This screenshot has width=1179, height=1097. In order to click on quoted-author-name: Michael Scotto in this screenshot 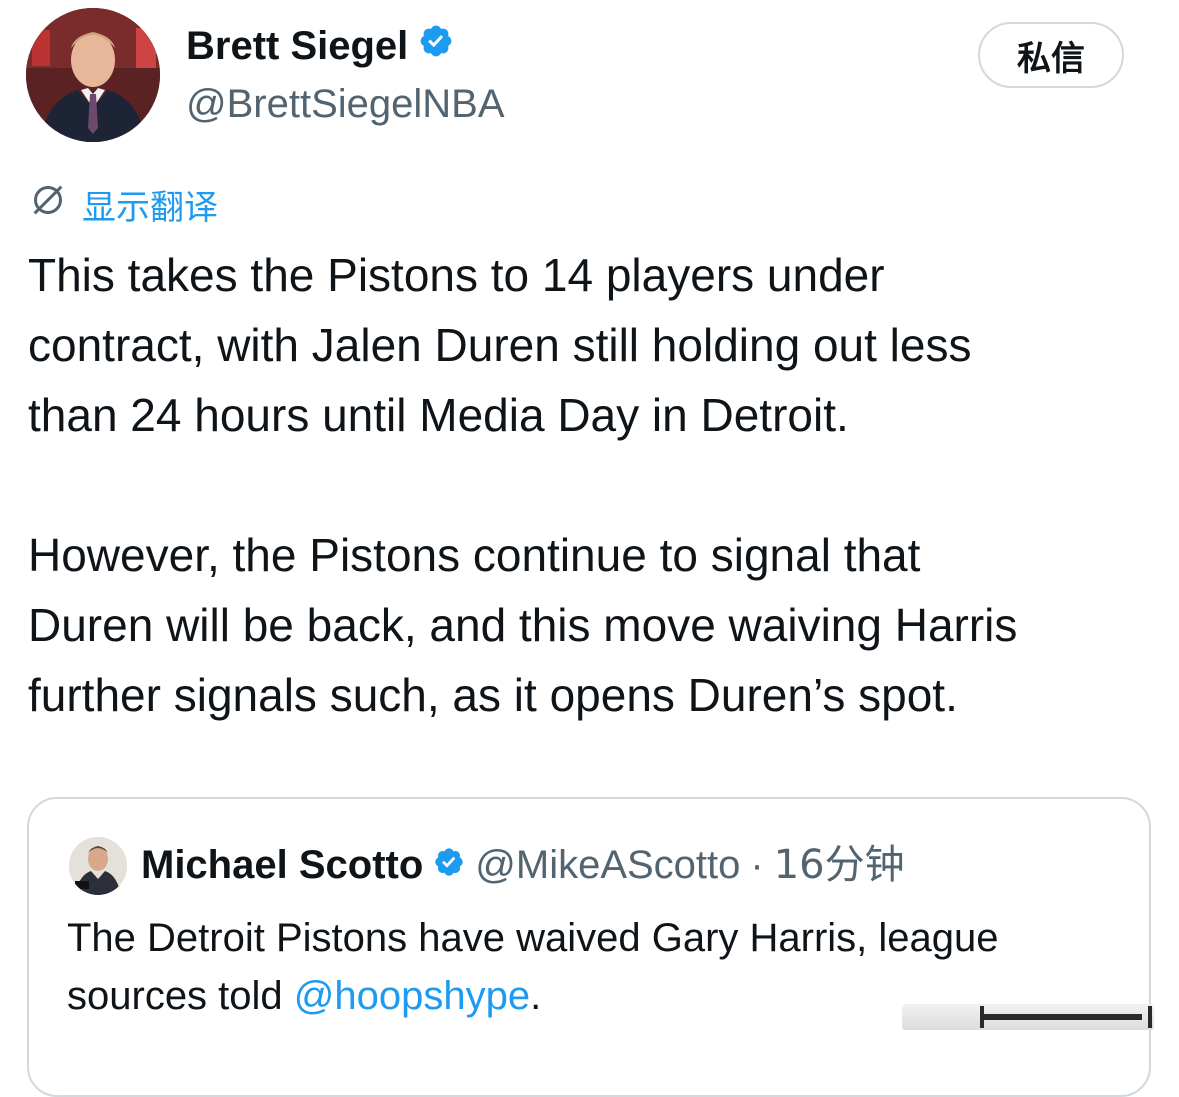, I will do `click(282, 865)`.